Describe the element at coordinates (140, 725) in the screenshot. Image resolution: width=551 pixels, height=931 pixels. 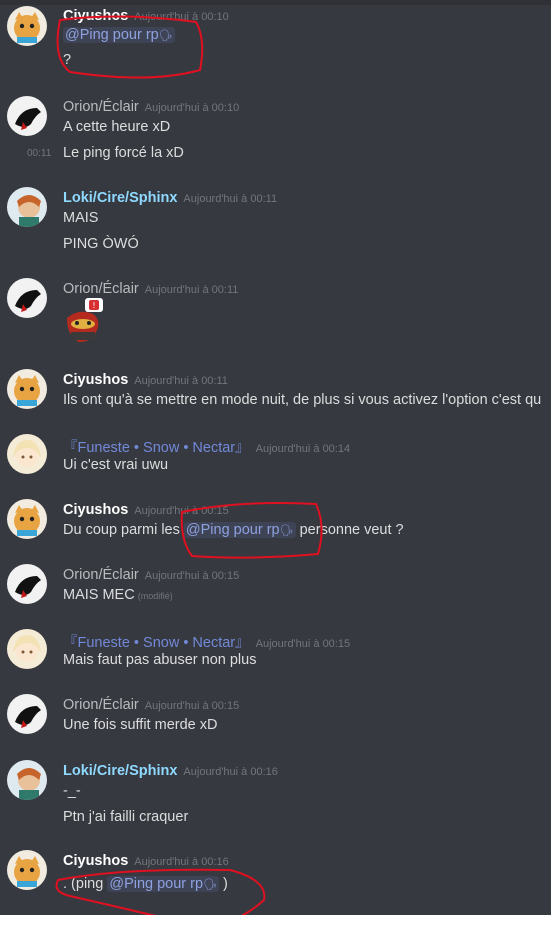
I see `message-text: Une fois suffit merde xD` at that location.